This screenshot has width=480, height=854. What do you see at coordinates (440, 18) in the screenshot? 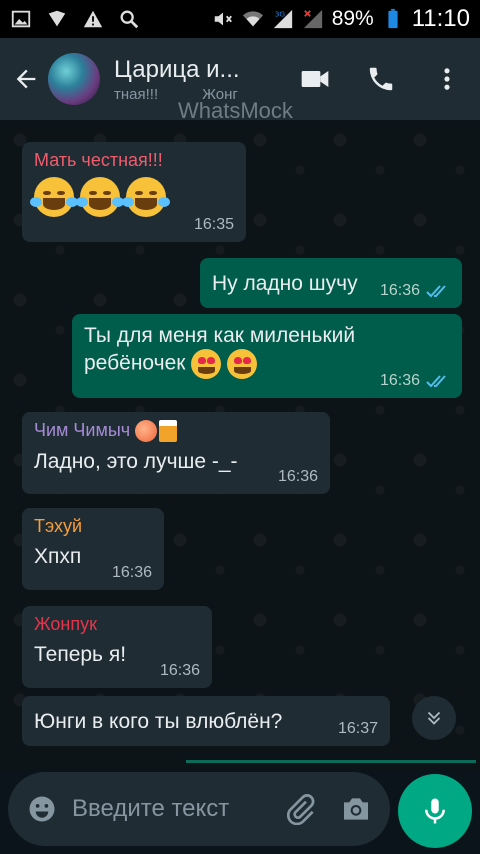
I see `clock: 11:10` at bounding box center [440, 18].